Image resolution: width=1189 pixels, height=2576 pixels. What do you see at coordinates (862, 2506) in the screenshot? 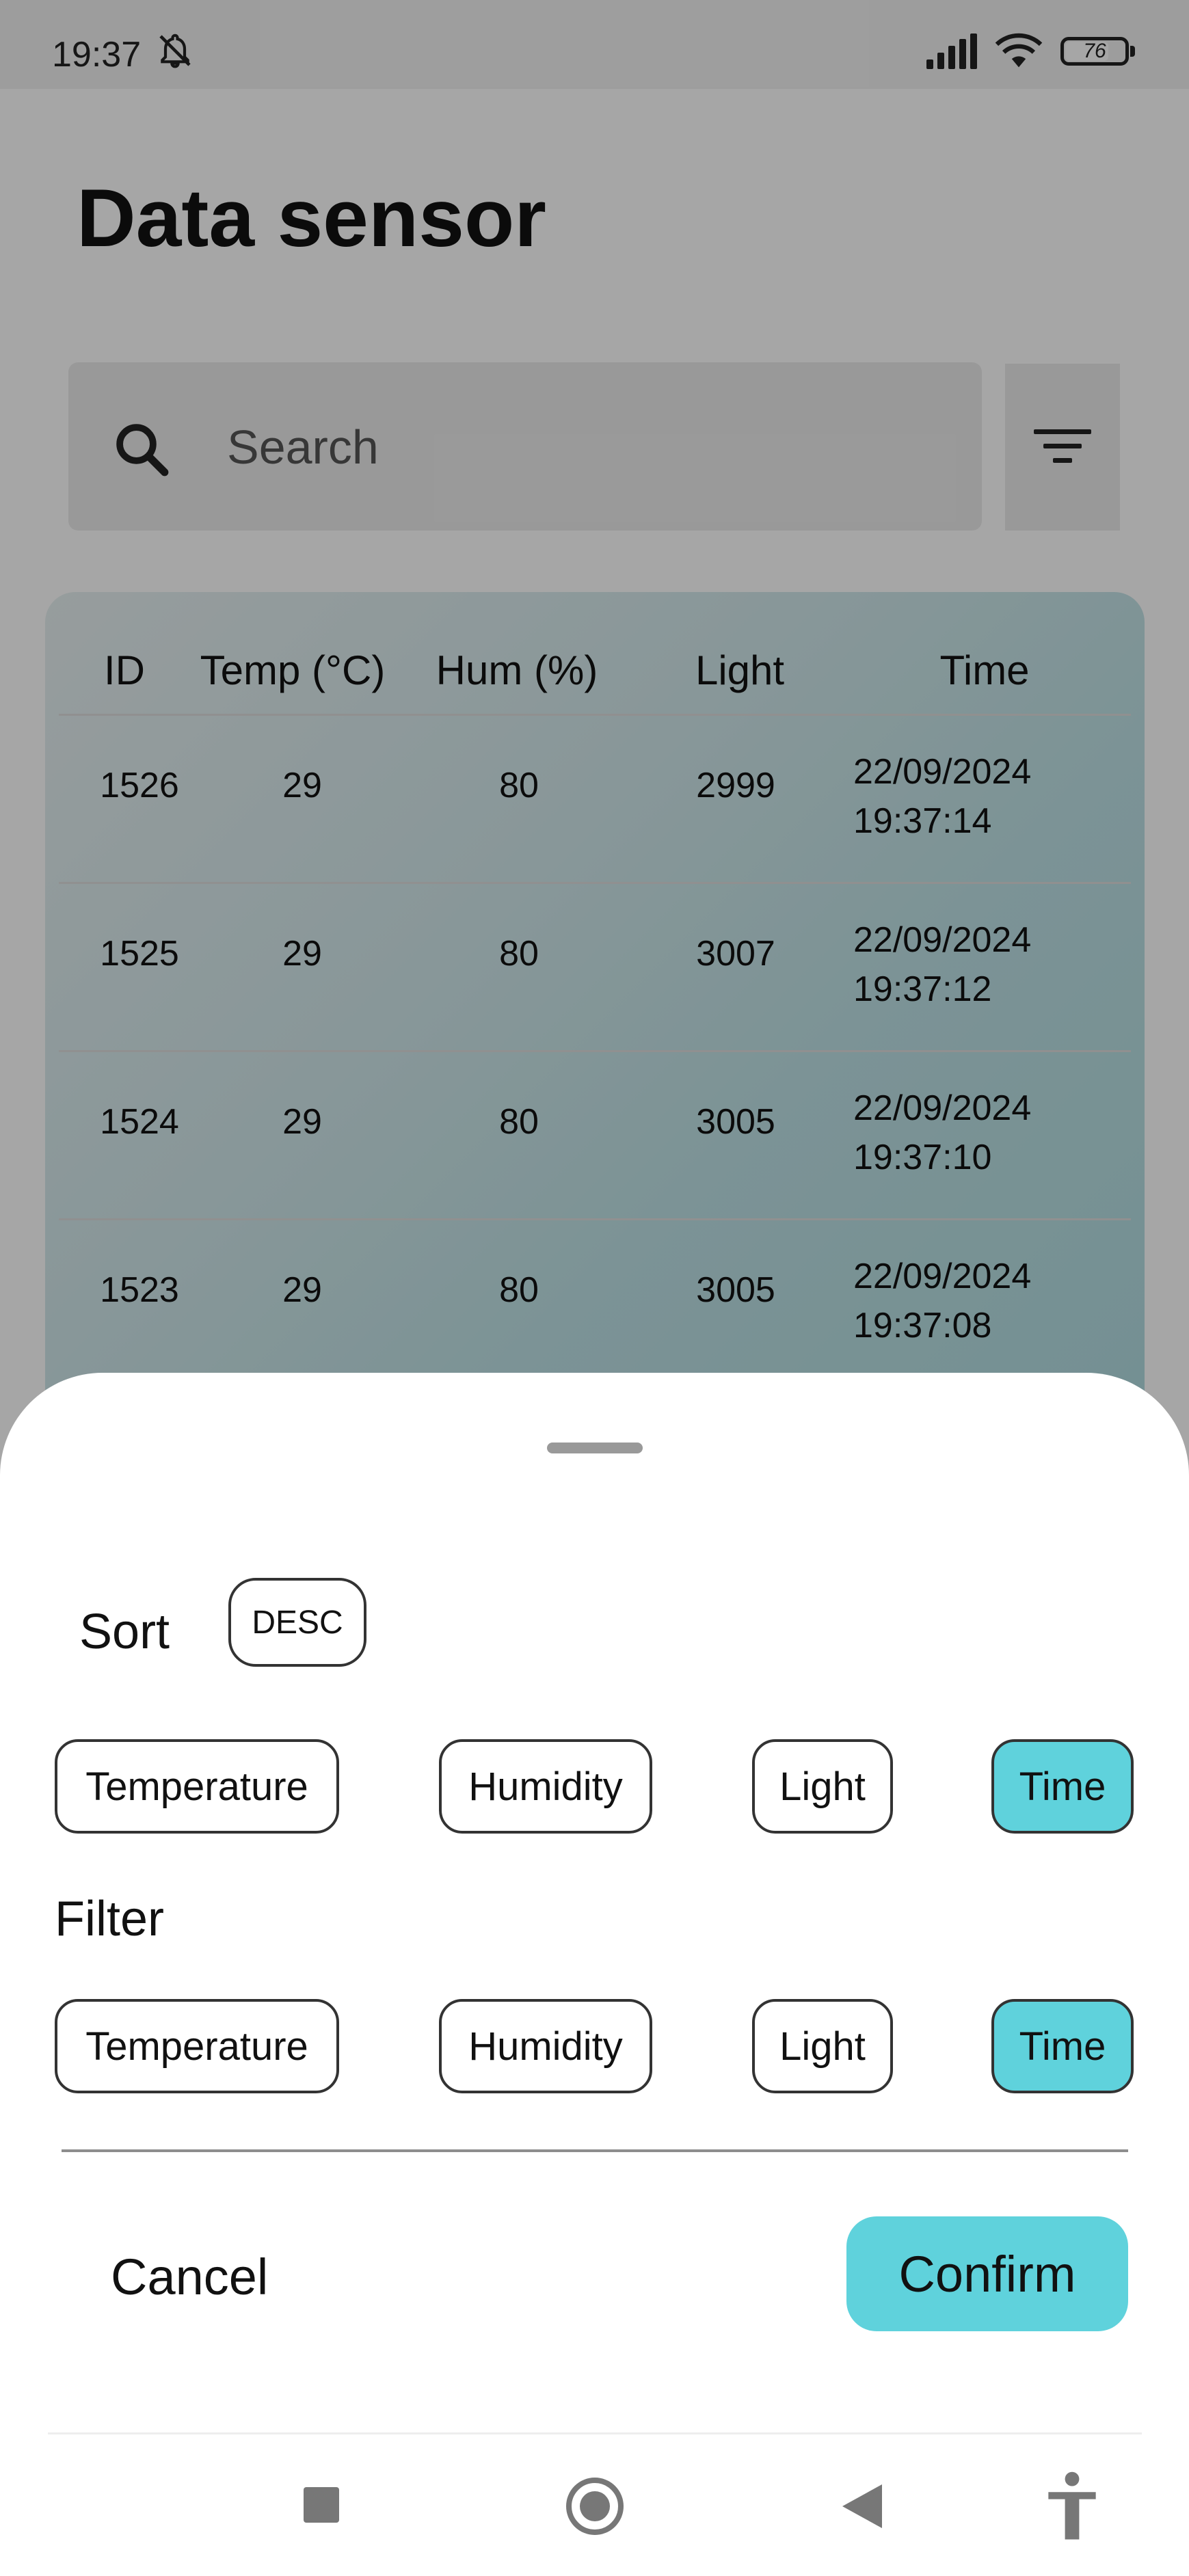
I see `back-icon` at bounding box center [862, 2506].